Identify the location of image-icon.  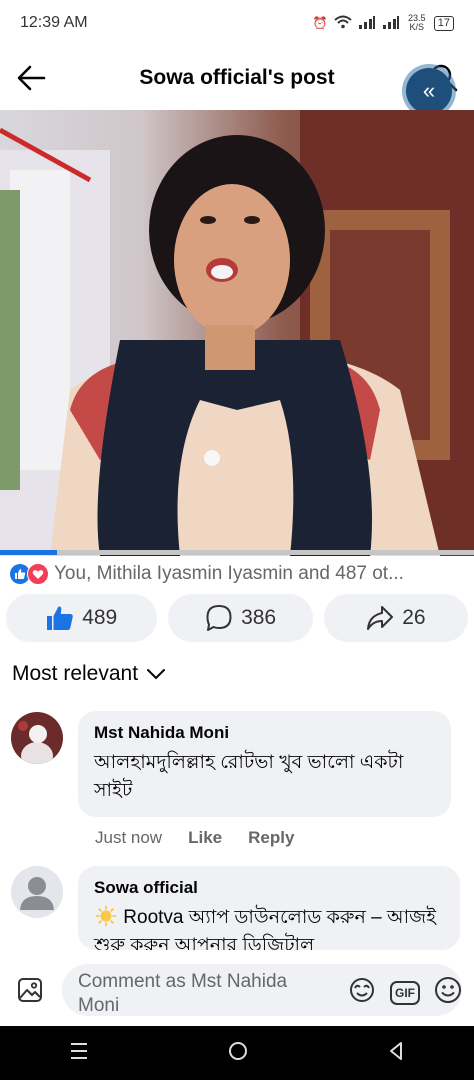
(30, 990).